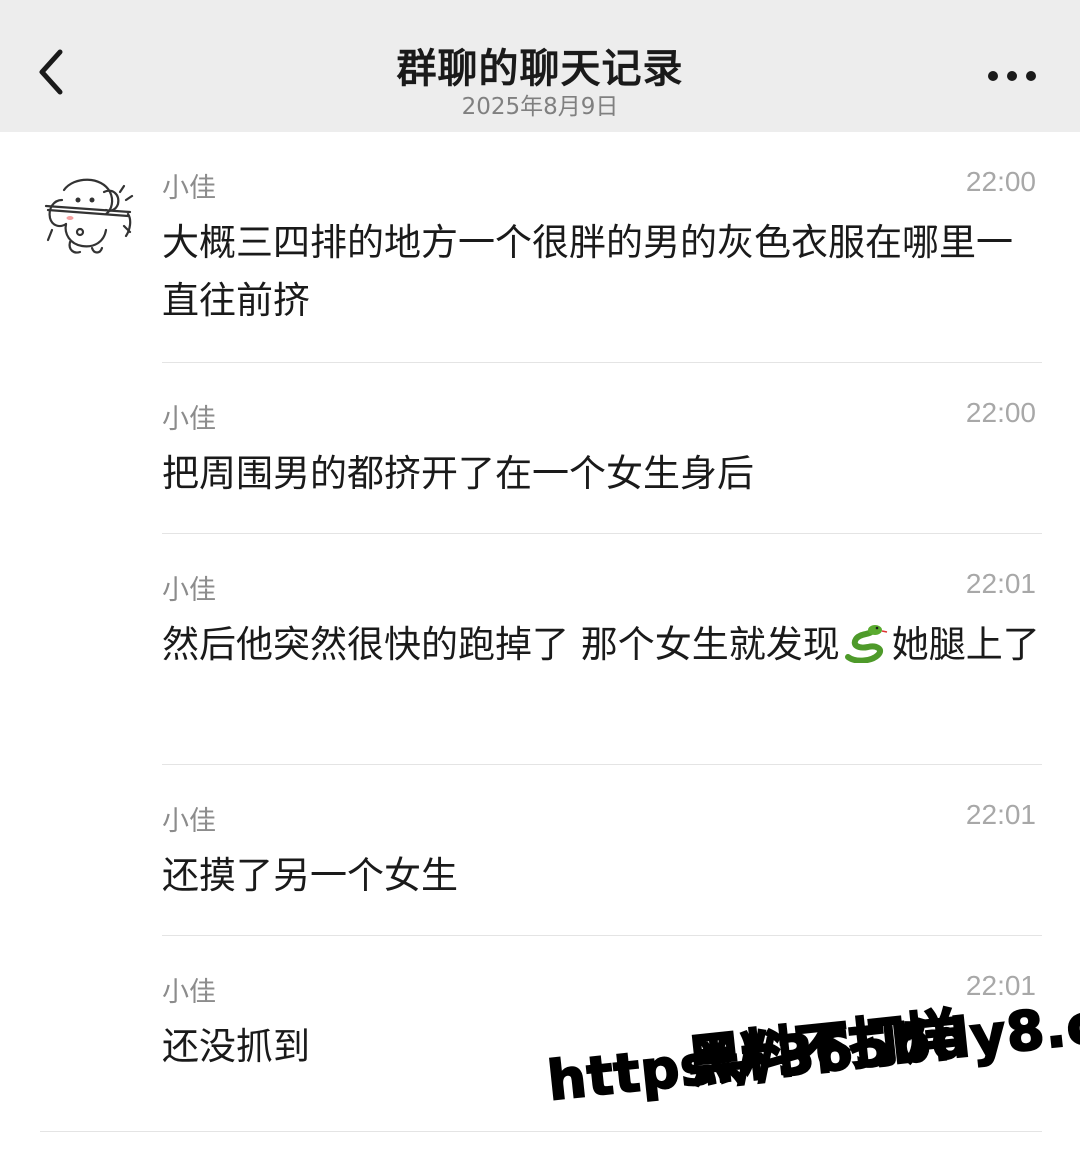  What do you see at coordinates (993, 76) in the screenshot?
I see `more-dots-icon` at bounding box center [993, 76].